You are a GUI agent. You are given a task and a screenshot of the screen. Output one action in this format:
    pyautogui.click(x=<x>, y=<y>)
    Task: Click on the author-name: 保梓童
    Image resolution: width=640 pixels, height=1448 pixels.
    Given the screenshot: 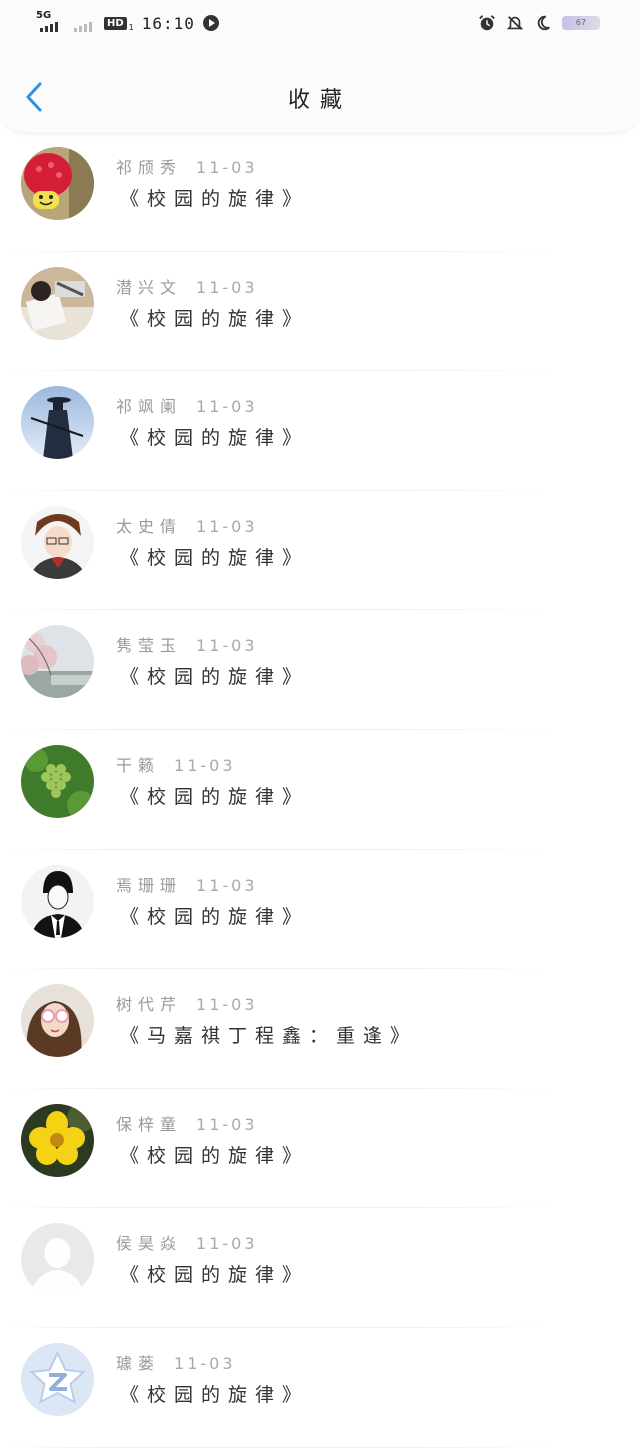 What is the action you would take?
    pyautogui.click(x=149, y=1124)
    